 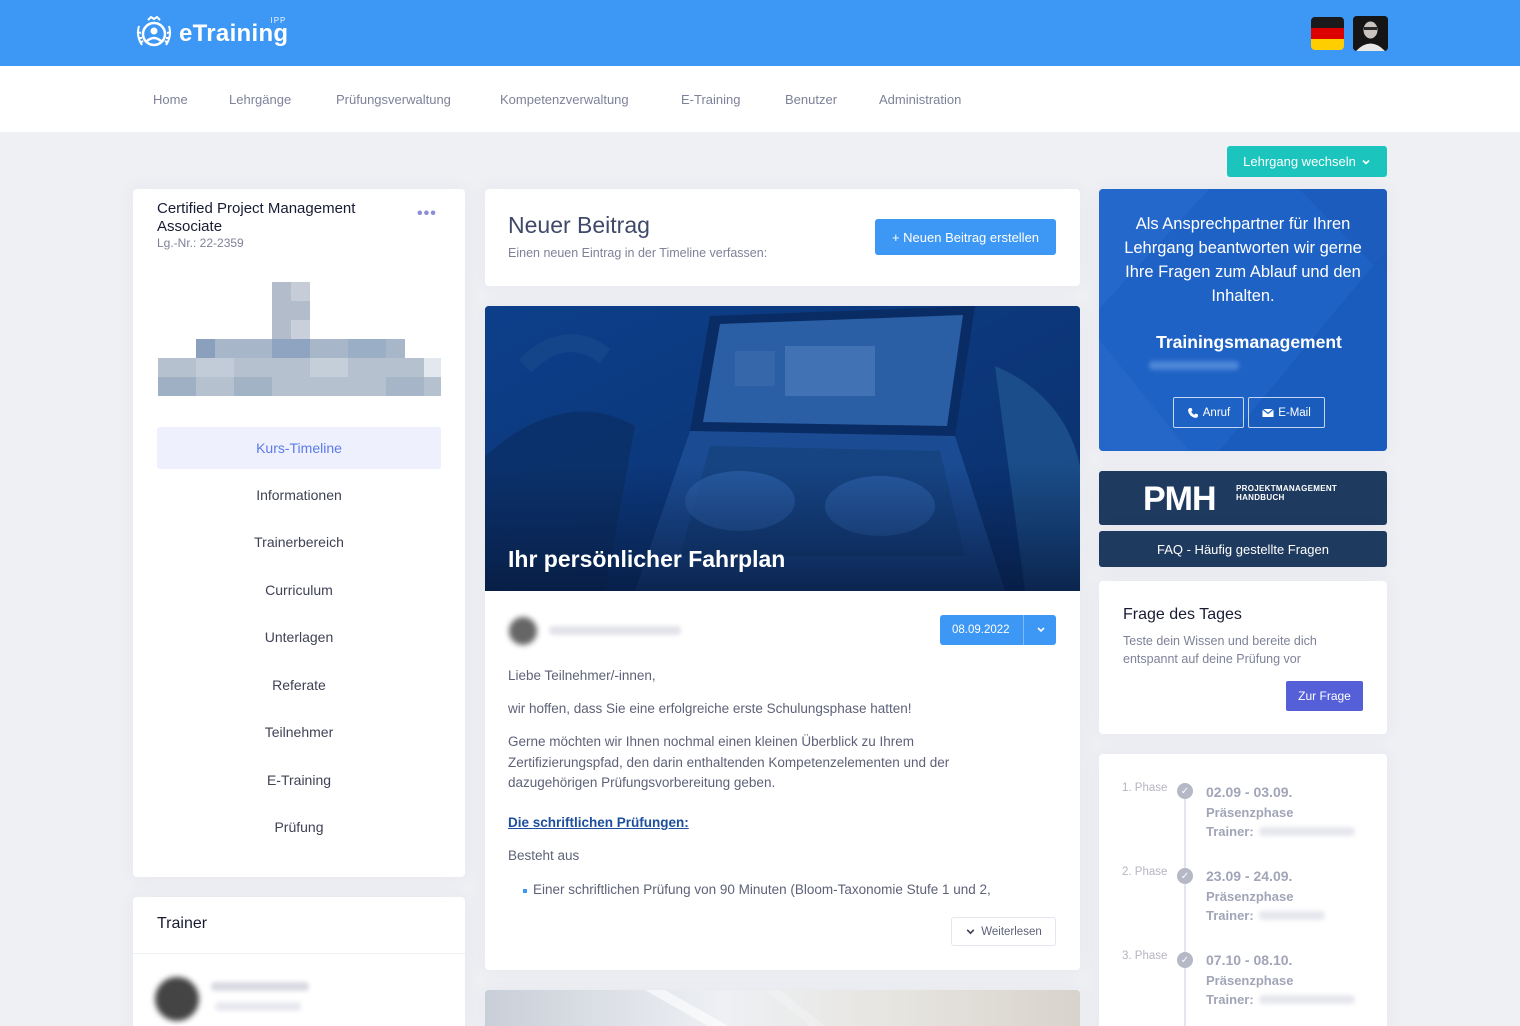 I want to click on quiz-title: Frage des Tages, so click(x=1182, y=614).